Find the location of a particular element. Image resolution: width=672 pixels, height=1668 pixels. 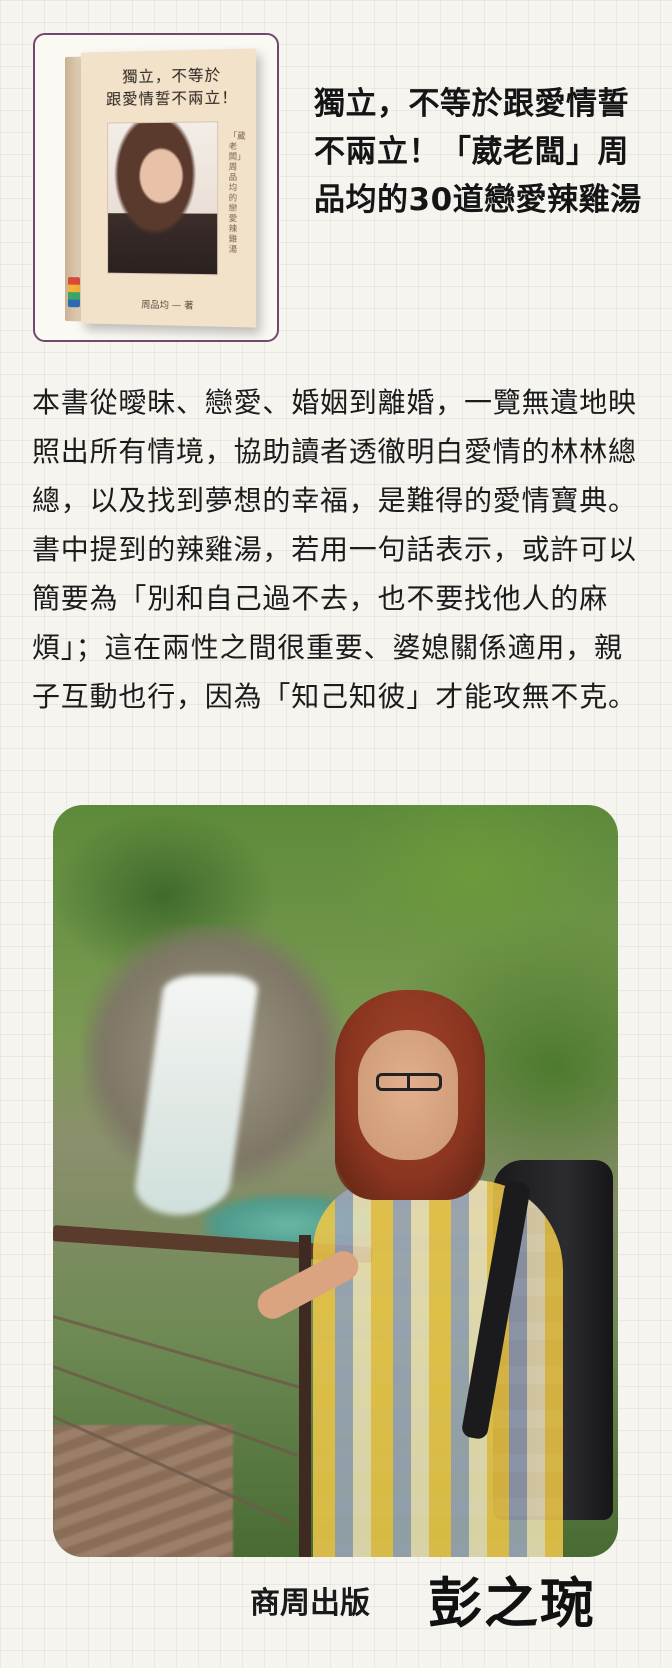

book-cover-image: 獨立，不等於 跟愛情誓不兩立！ 「葳老闆」周品均的戀愛辣雞湯 周品均 — 著 is located at coordinates (161, 188).